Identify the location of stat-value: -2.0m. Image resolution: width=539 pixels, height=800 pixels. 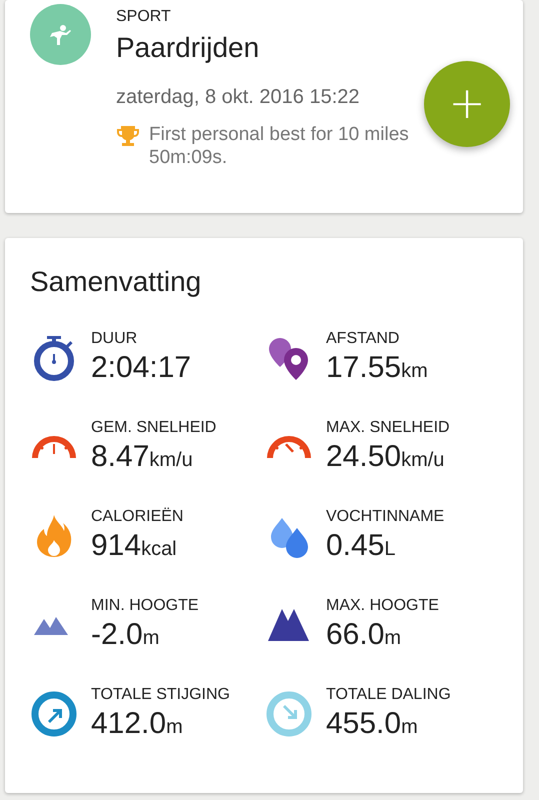
(125, 635).